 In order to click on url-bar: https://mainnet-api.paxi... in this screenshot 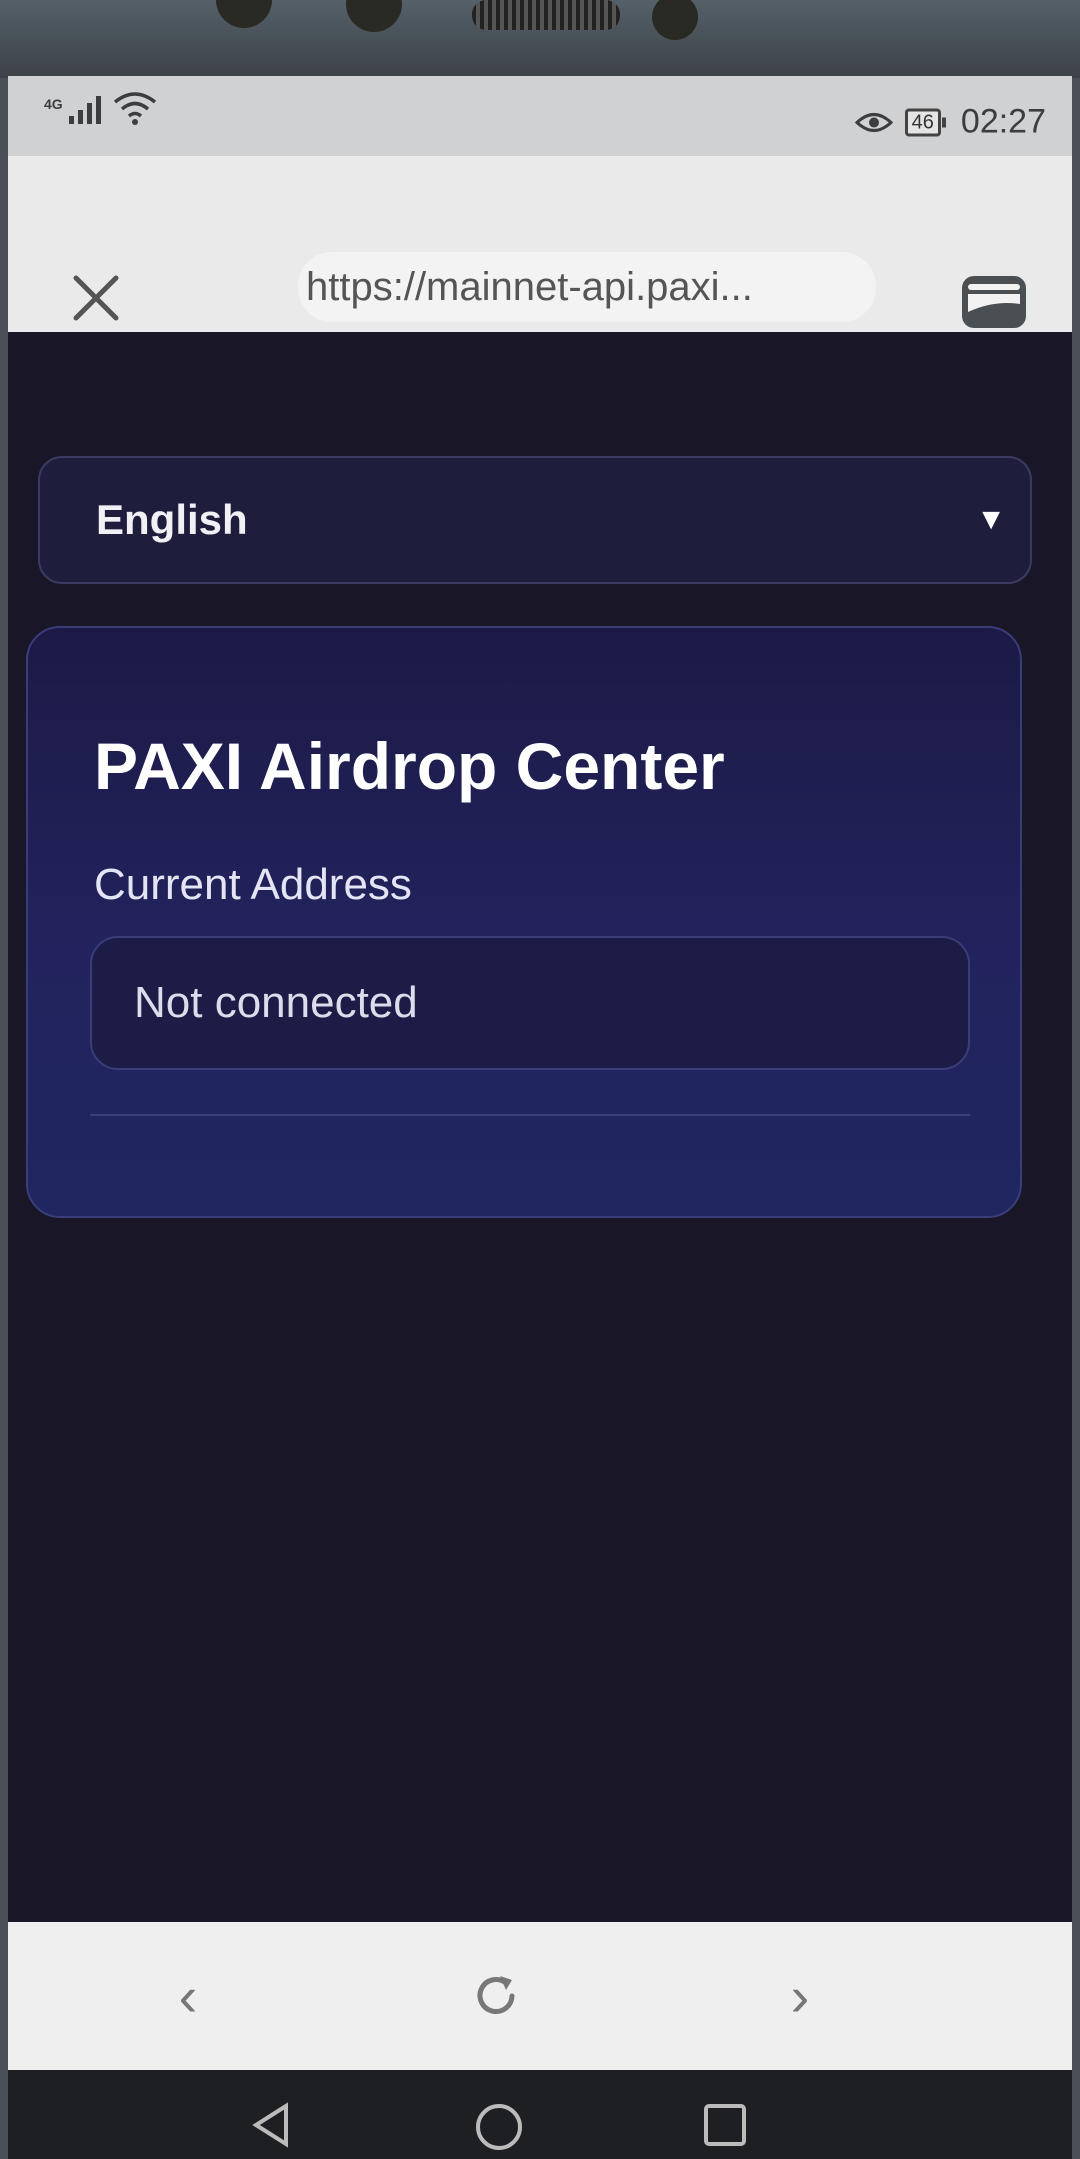, I will do `click(587, 287)`.